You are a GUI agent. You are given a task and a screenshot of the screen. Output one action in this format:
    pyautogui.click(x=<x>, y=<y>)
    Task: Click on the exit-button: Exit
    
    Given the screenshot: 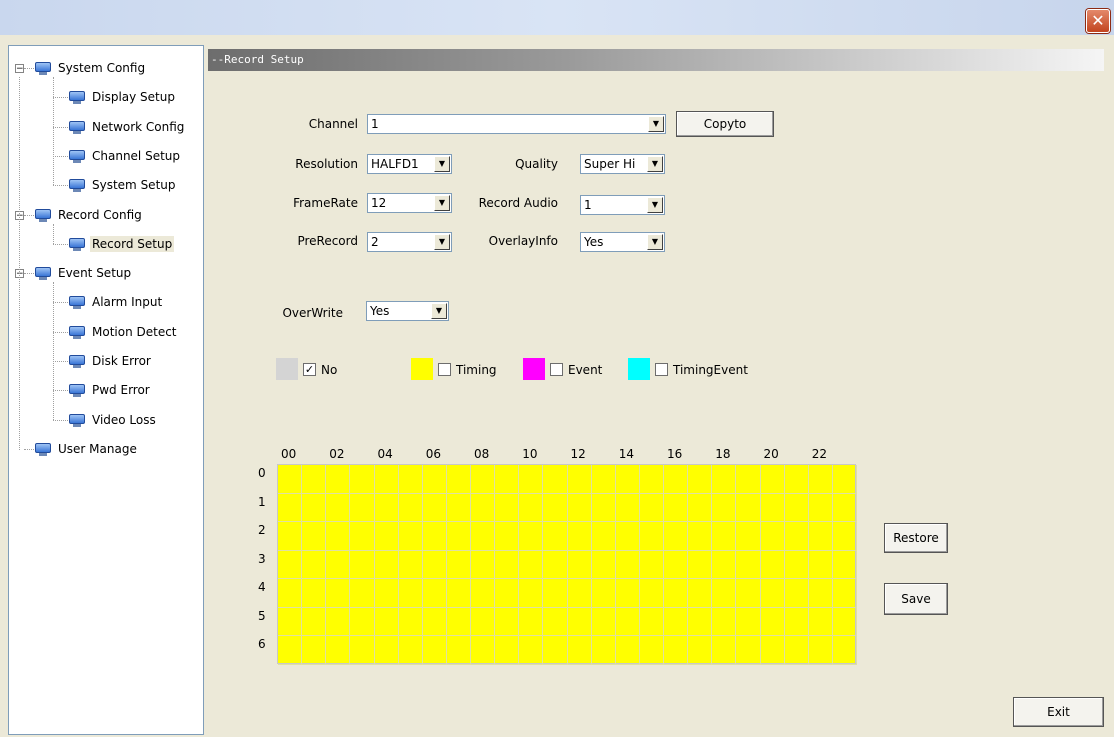 What is the action you would take?
    pyautogui.click(x=1058, y=712)
    